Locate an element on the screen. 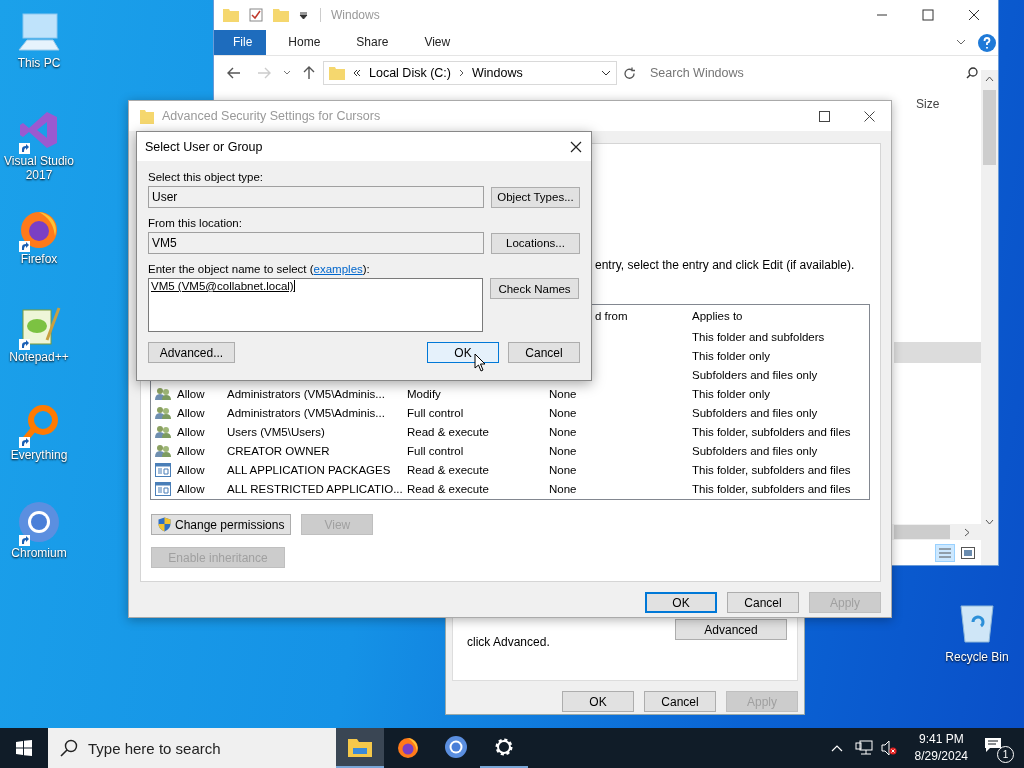 This screenshot has width=1024, height=768. muted-speaker-icon is located at coordinates (888, 748).